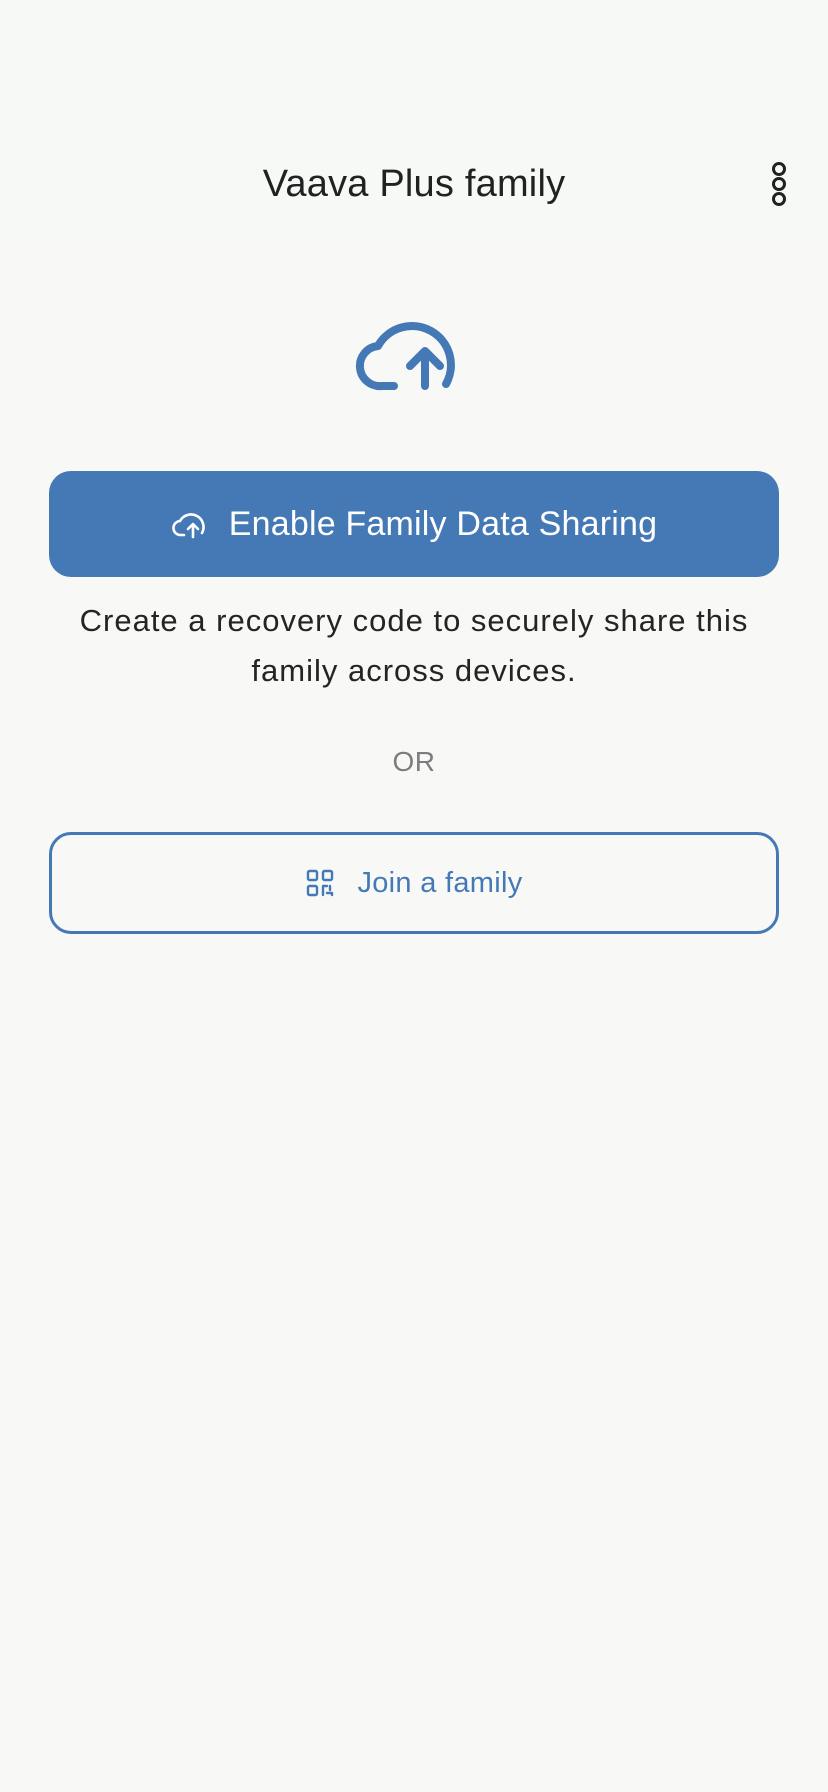 The height and width of the screenshot is (1792, 828). Describe the element at coordinates (320, 883) in the screenshot. I see `qr-code-icon` at that location.